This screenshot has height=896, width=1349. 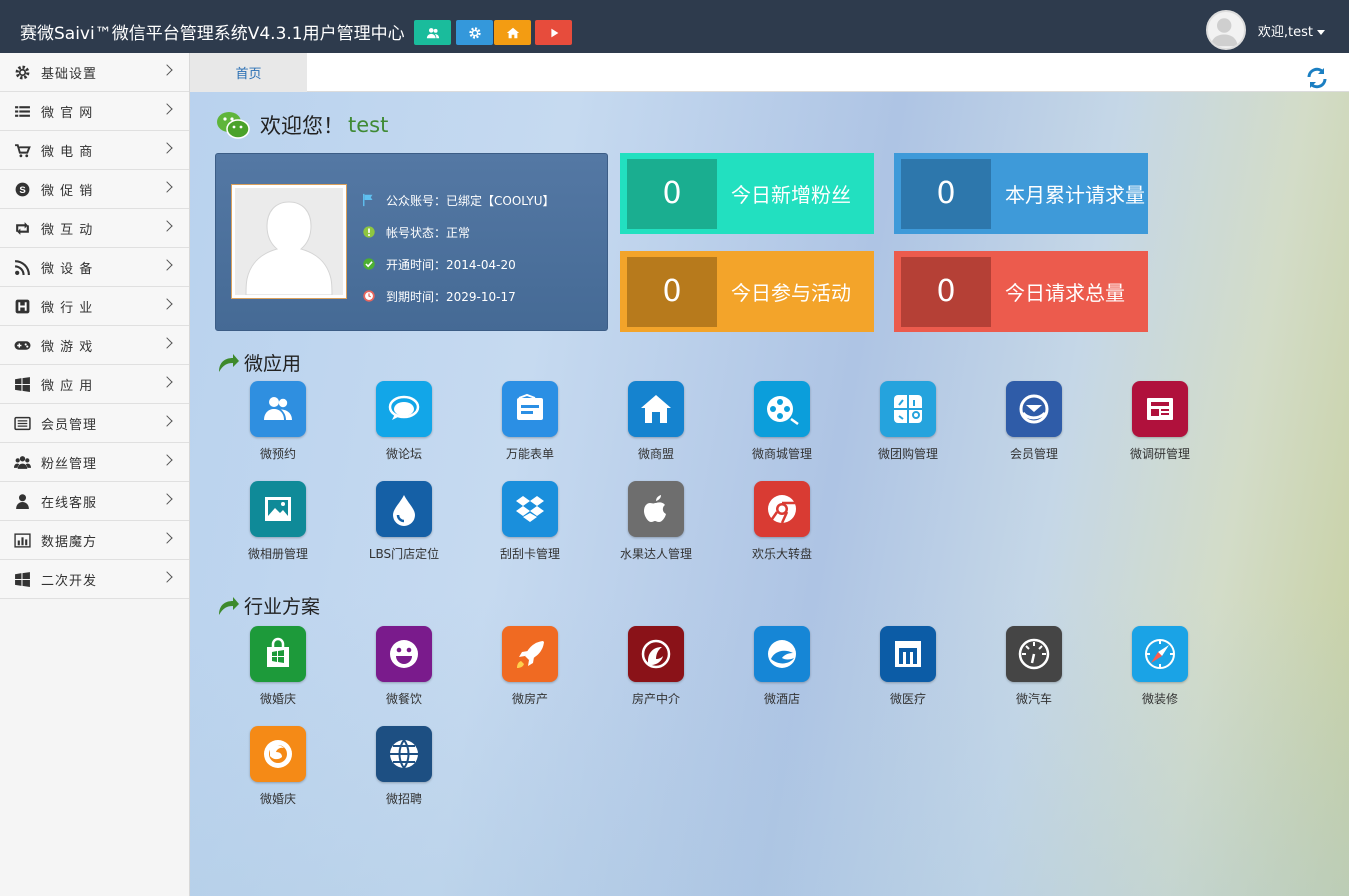 I want to click on play-icon, so click(x=554, y=32).